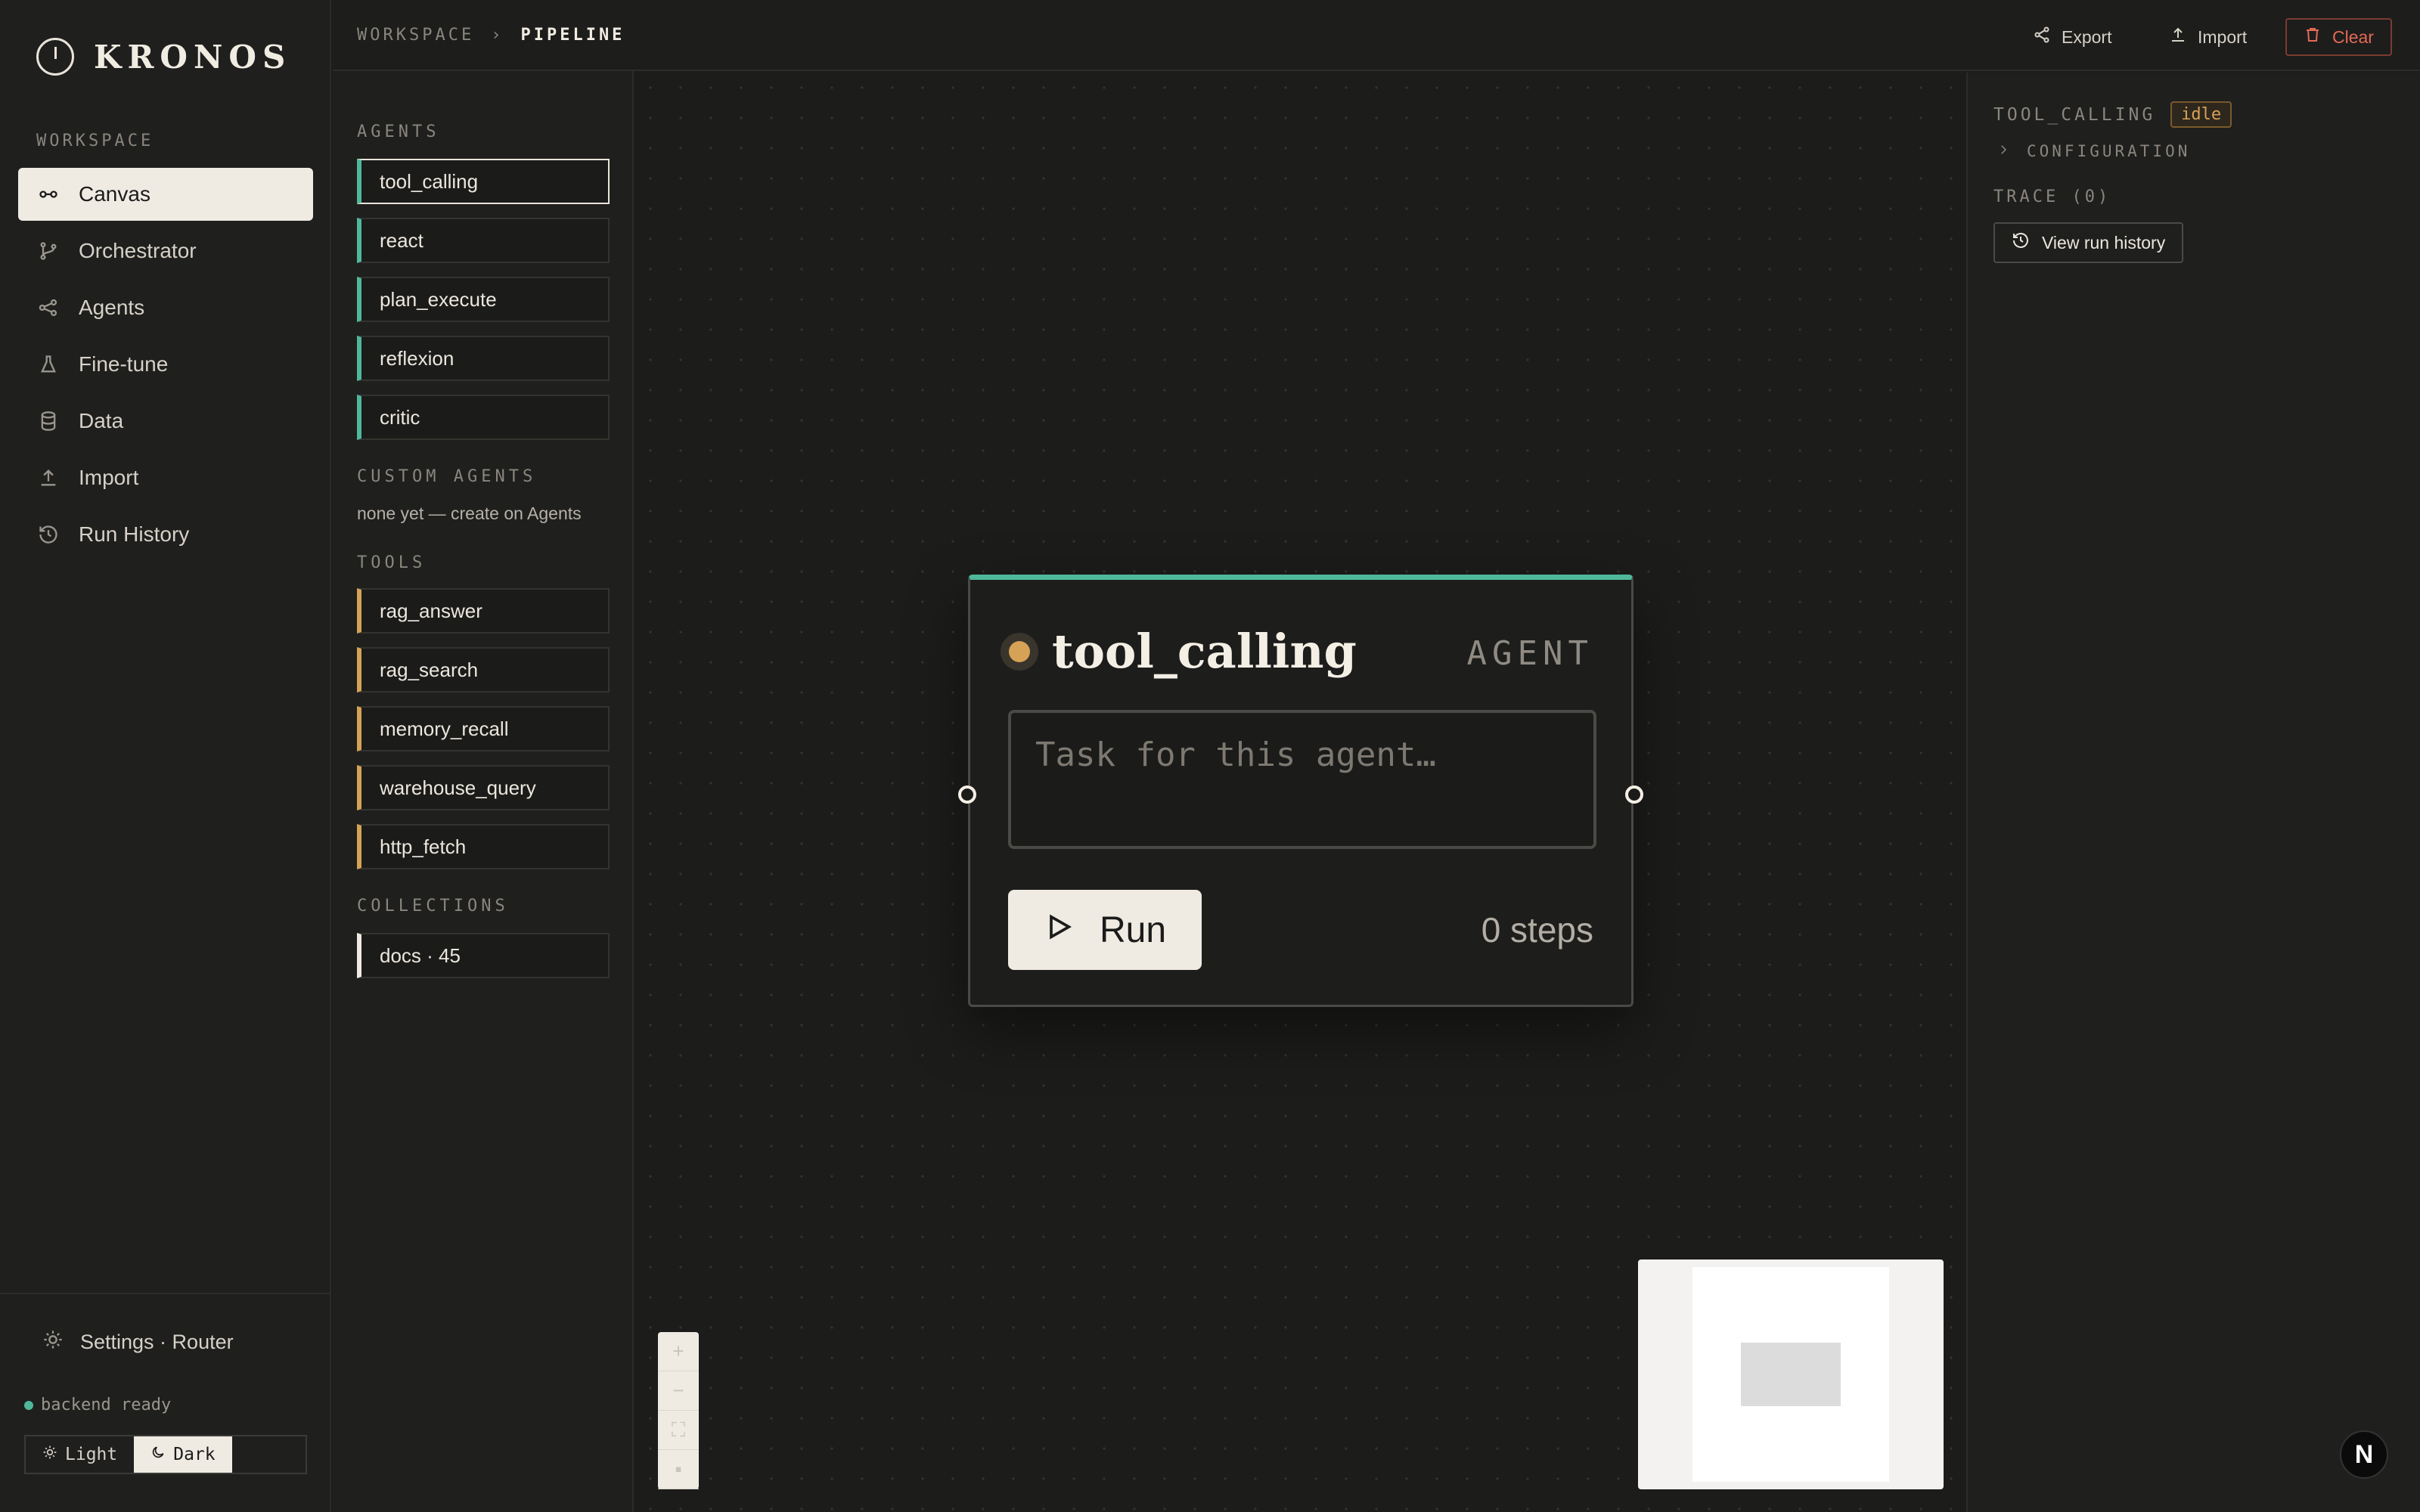  What do you see at coordinates (2087, 36) in the screenshot?
I see `export-label: Export` at bounding box center [2087, 36].